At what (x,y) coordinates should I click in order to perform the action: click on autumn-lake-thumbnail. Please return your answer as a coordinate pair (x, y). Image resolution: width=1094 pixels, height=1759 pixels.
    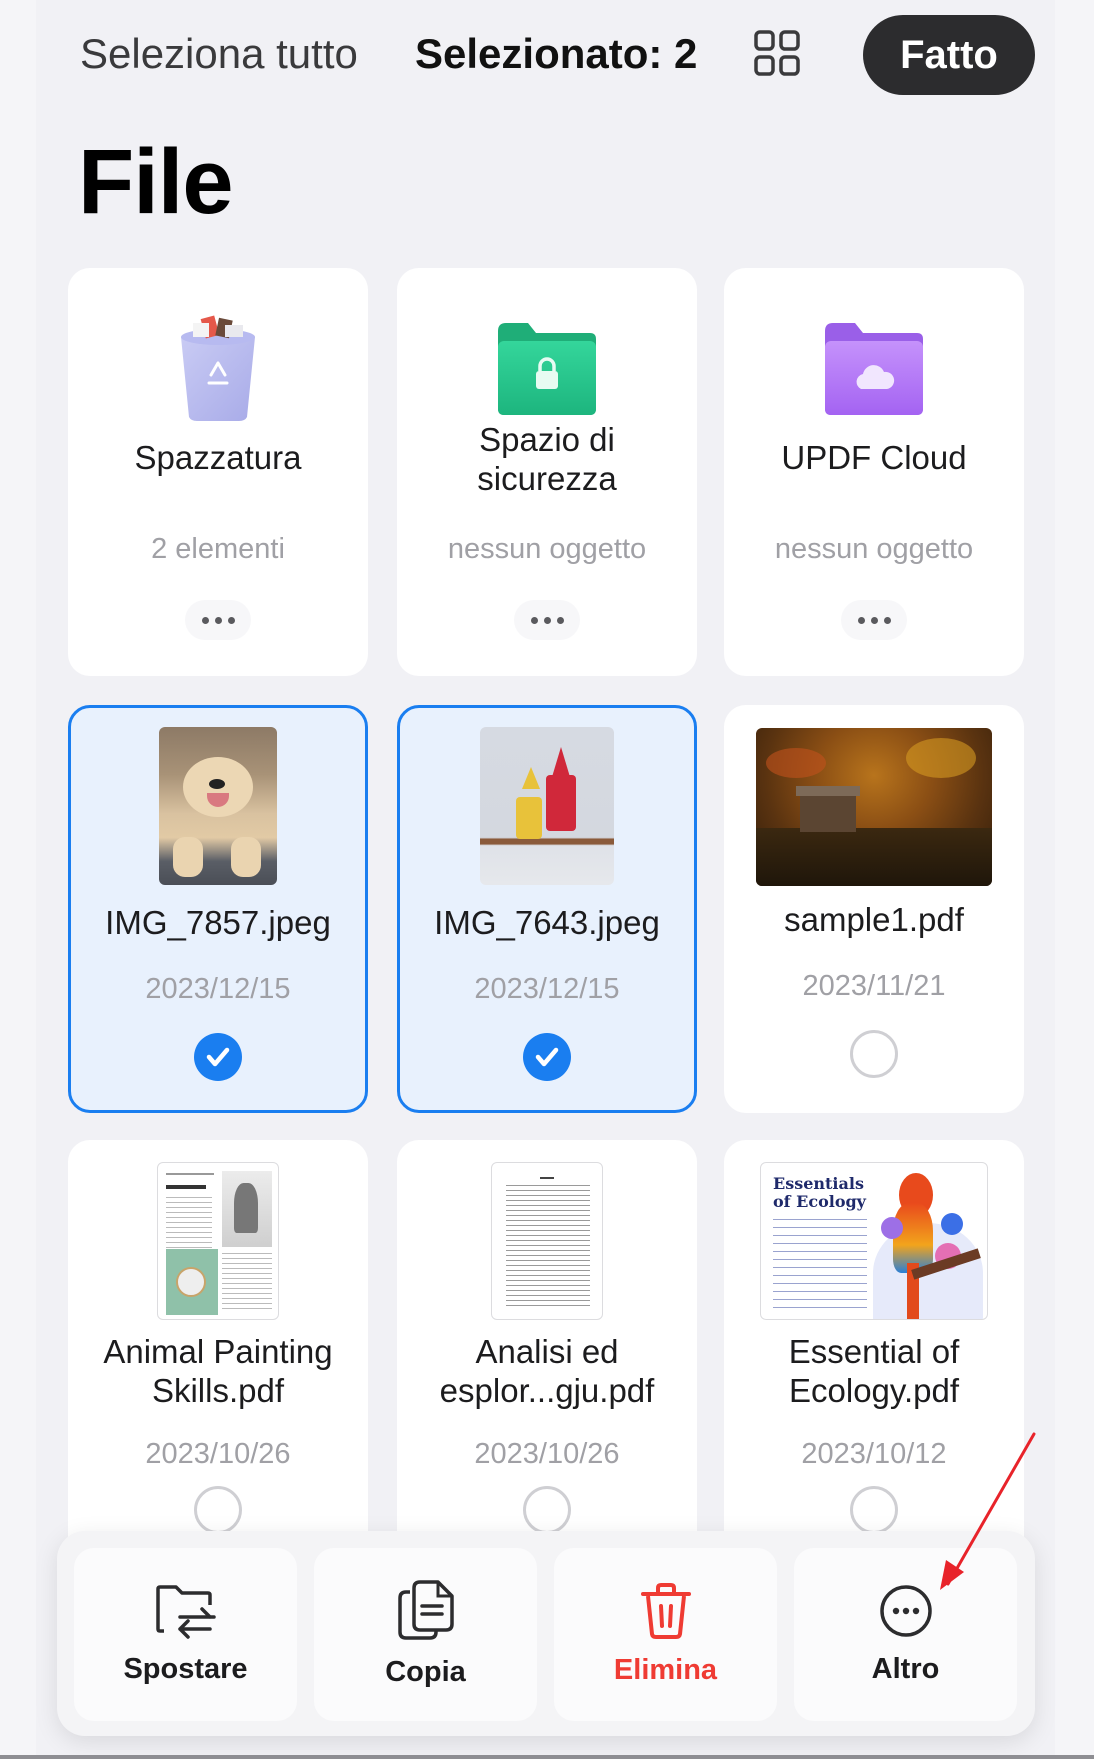
    Looking at the image, I should click on (874, 807).